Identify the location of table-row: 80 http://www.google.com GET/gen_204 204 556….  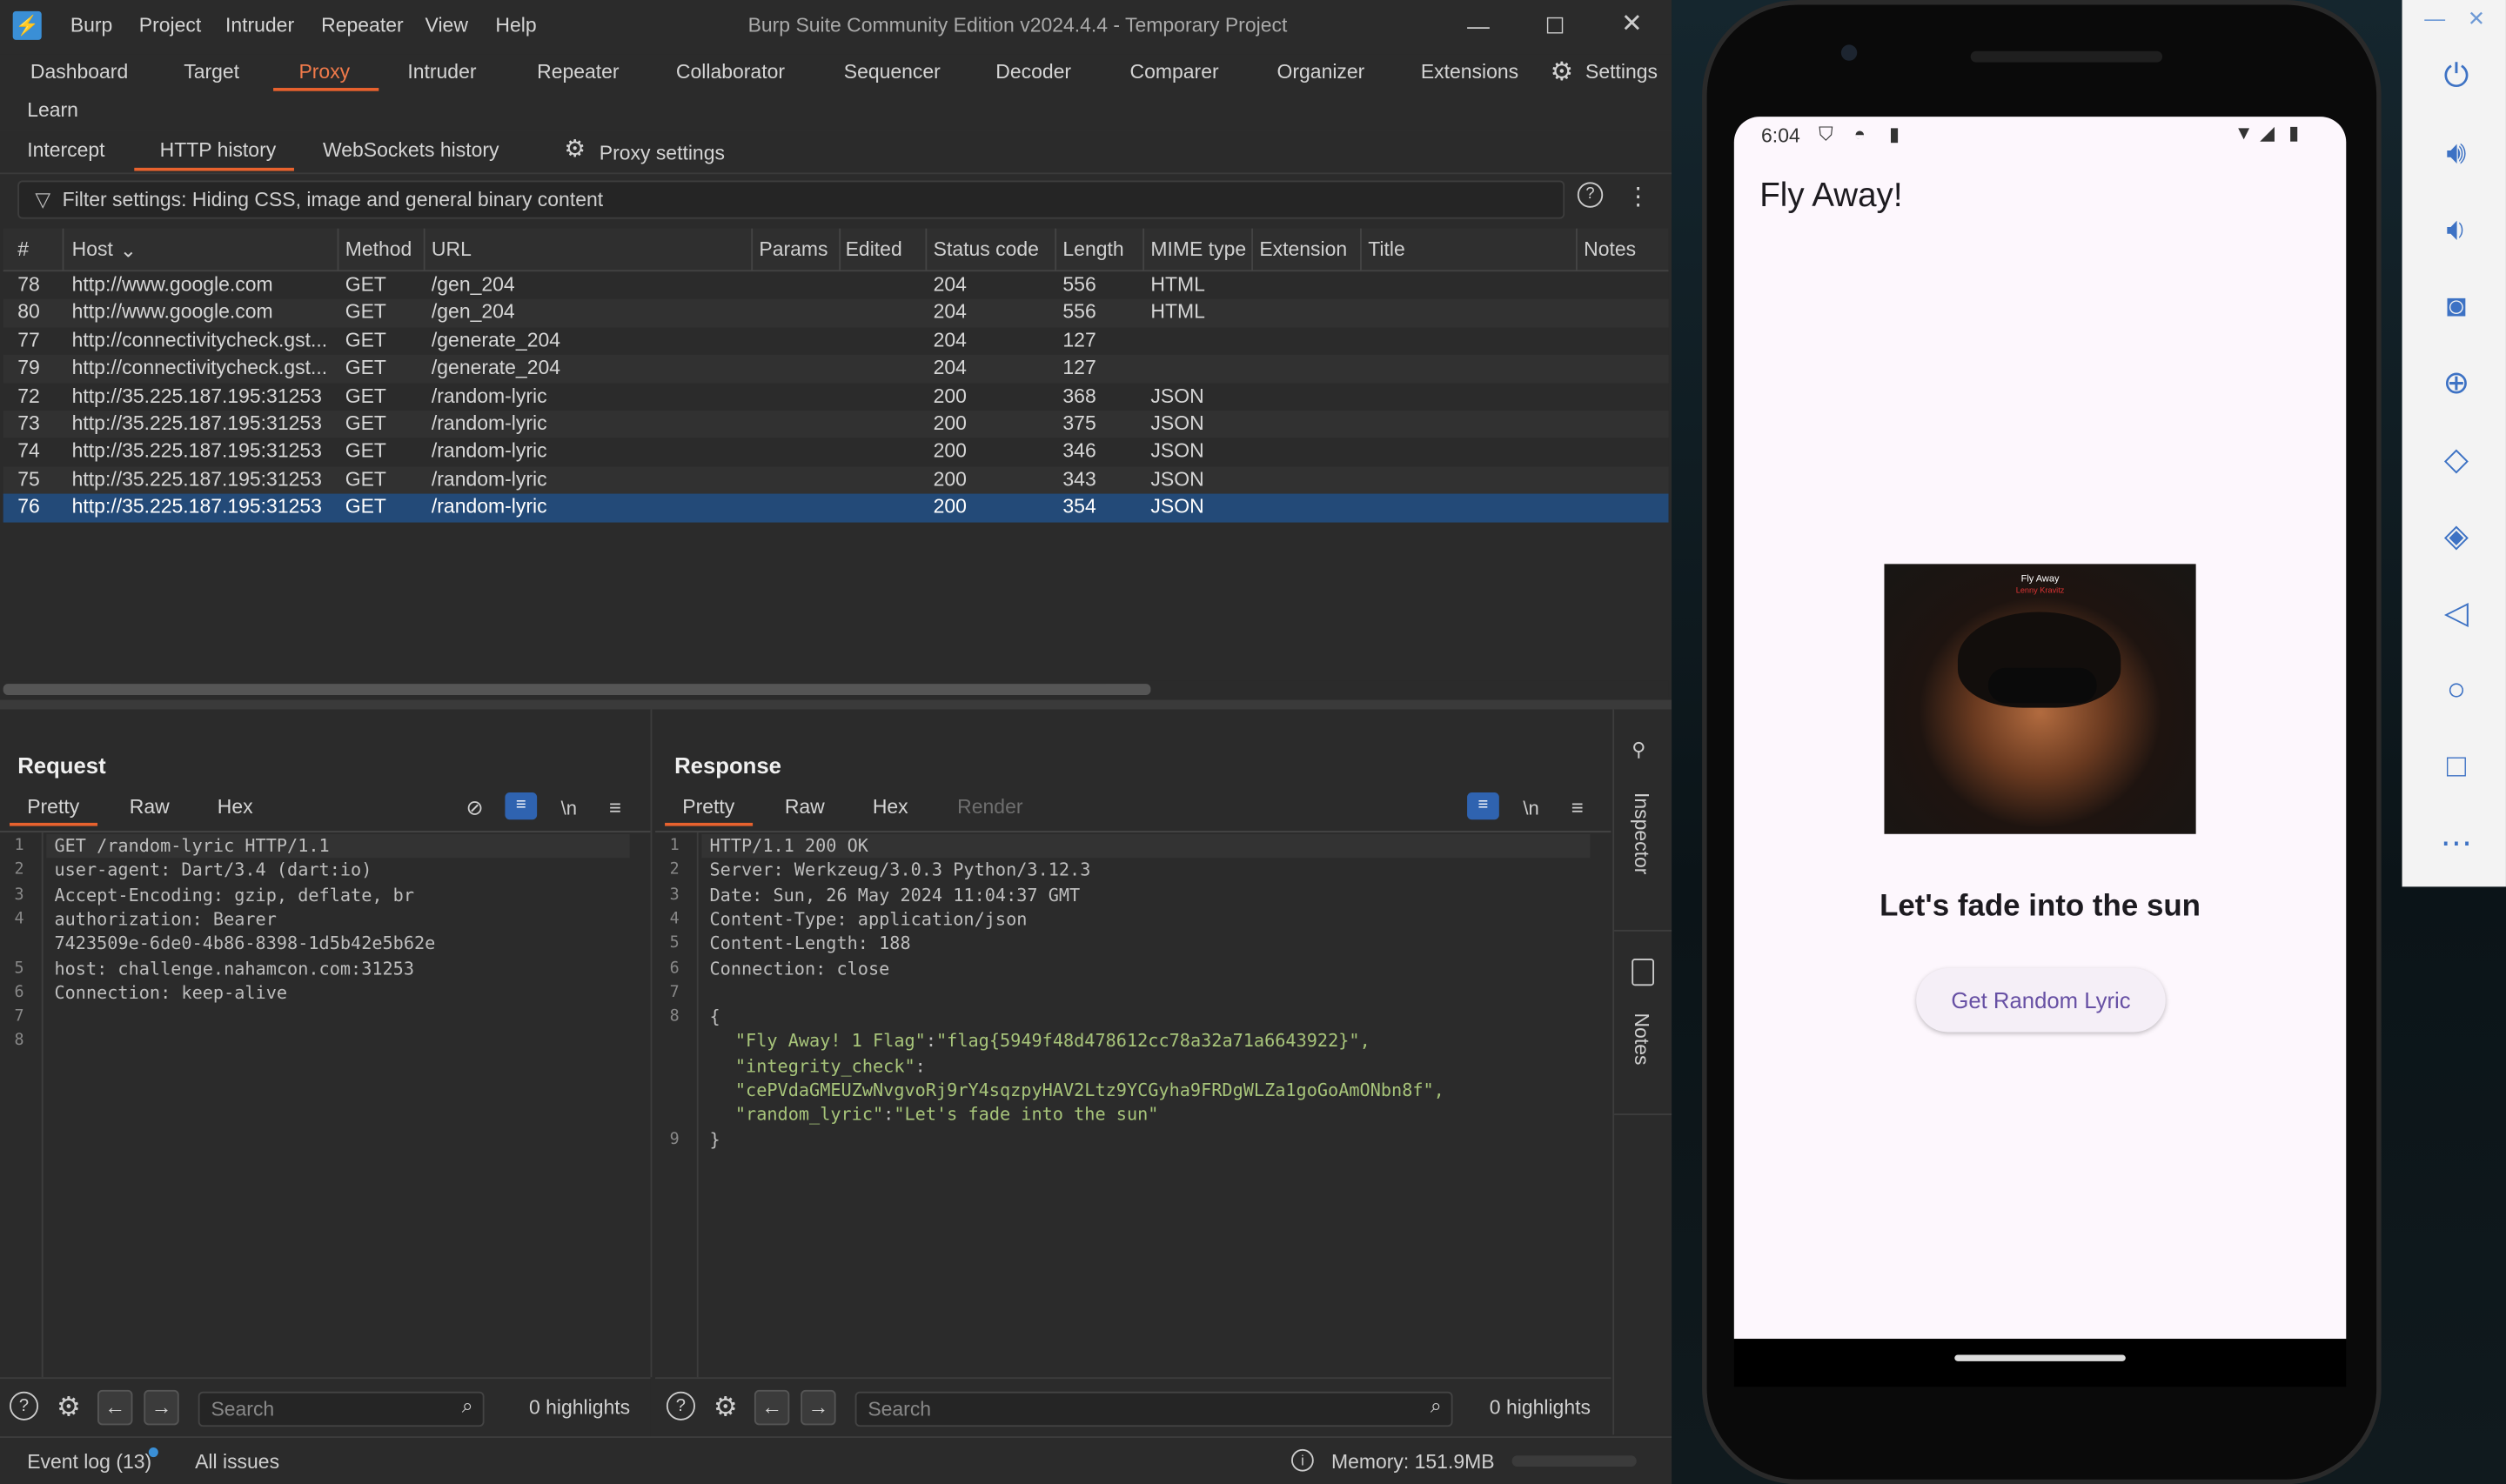
(836, 313).